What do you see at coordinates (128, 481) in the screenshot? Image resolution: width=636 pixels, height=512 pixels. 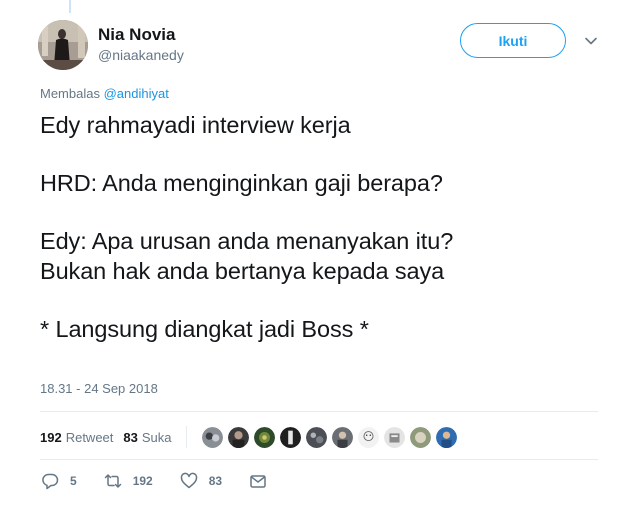 I see `retweet-button: 192` at bounding box center [128, 481].